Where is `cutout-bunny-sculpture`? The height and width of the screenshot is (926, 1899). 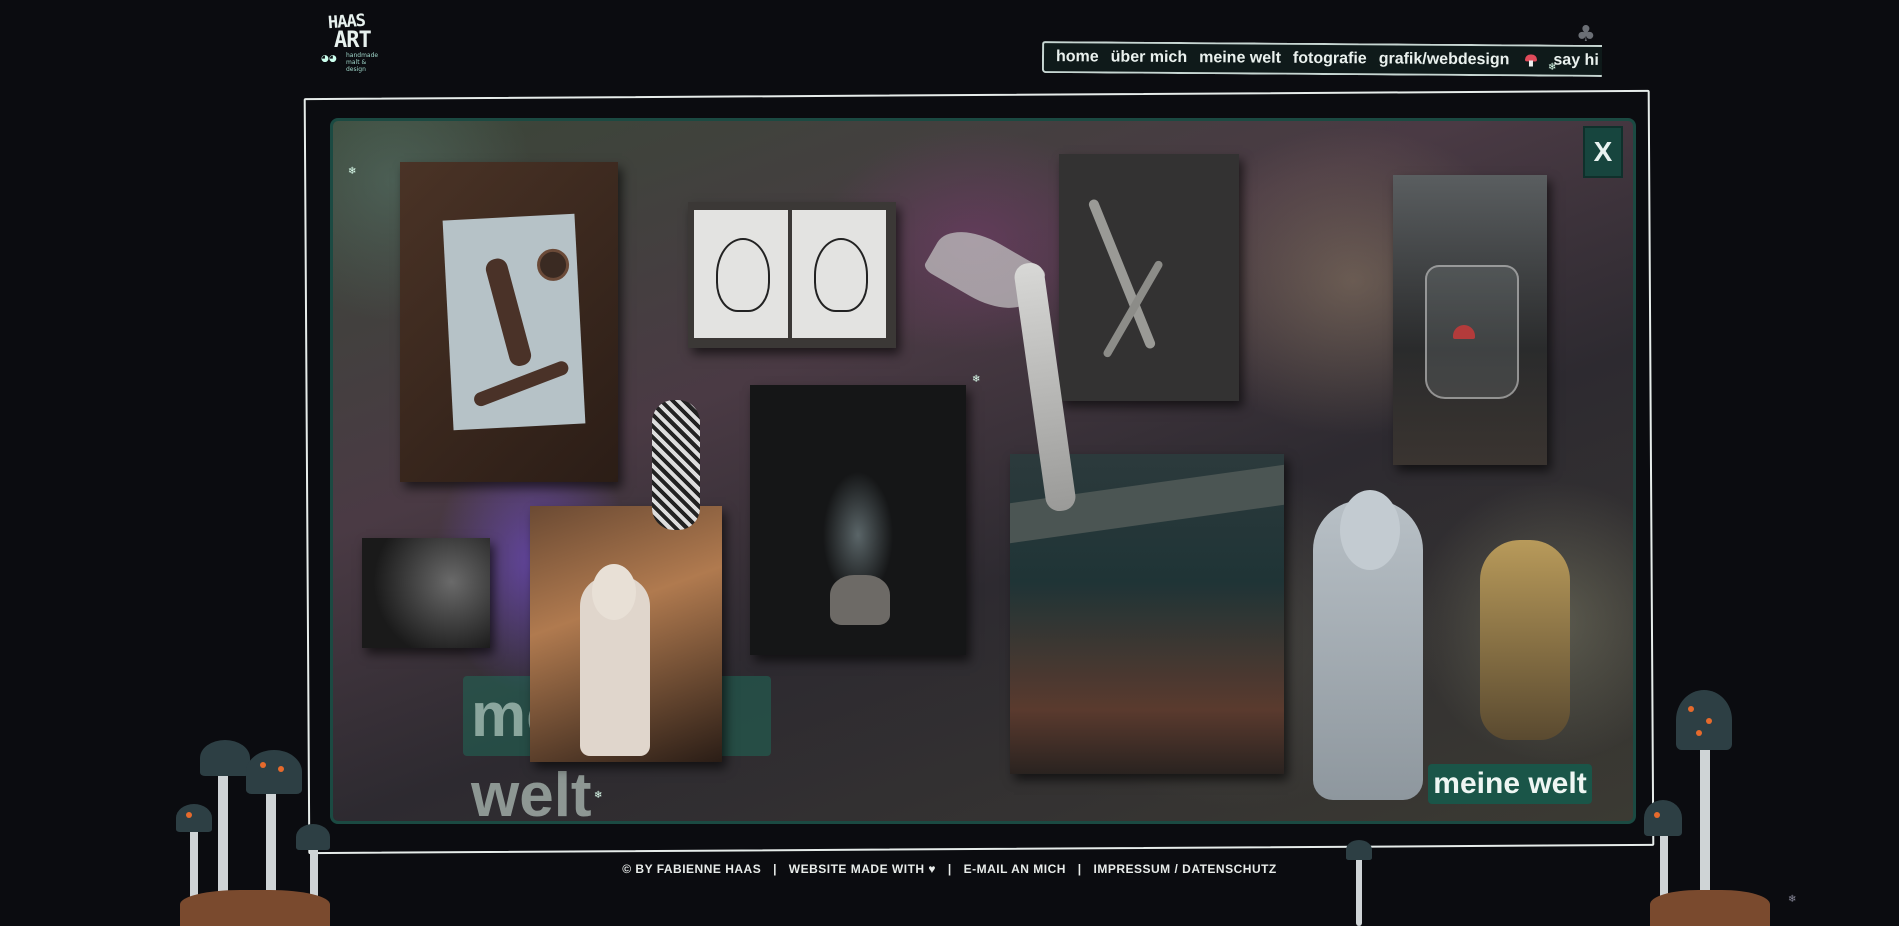
cutout-bunny-sculpture is located at coordinates (676, 465).